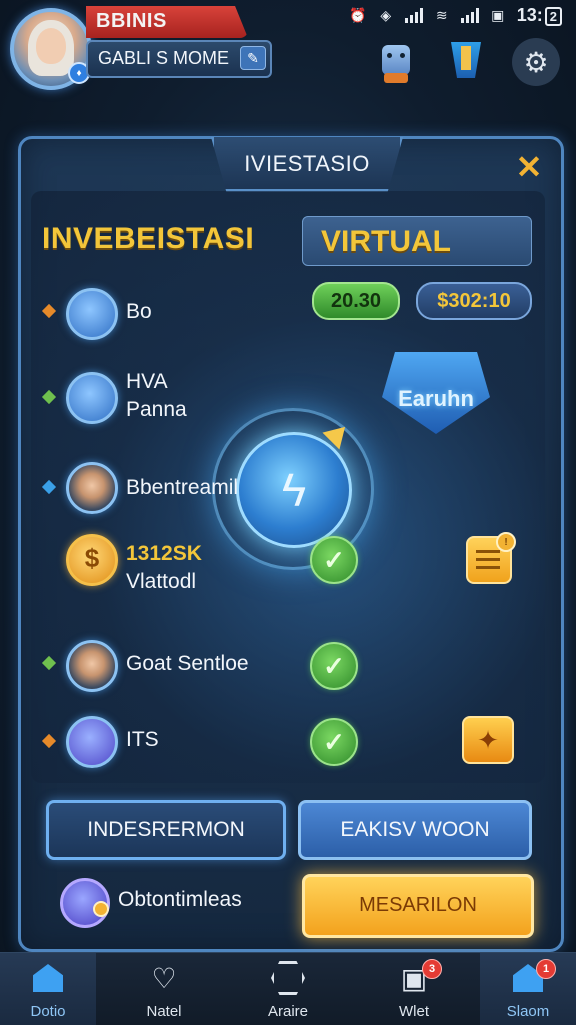  I want to click on edit-icon: ✎, so click(253, 58).